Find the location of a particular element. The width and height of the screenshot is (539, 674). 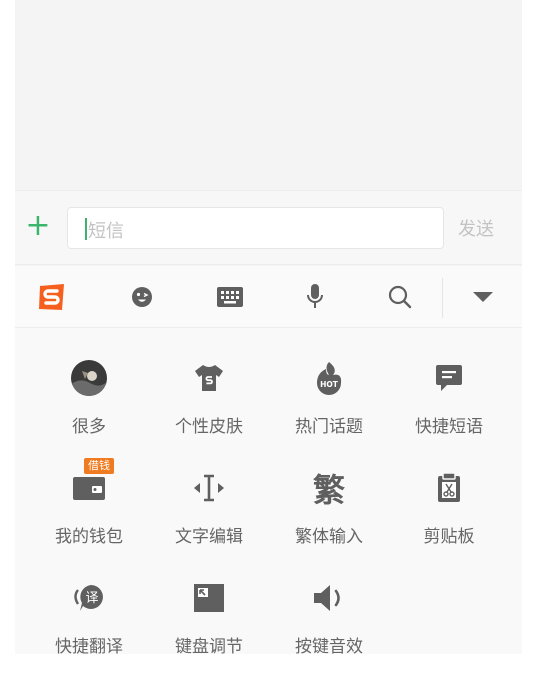

panel-item-traditional: 繁 繁体输入 is located at coordinates (329, 493).